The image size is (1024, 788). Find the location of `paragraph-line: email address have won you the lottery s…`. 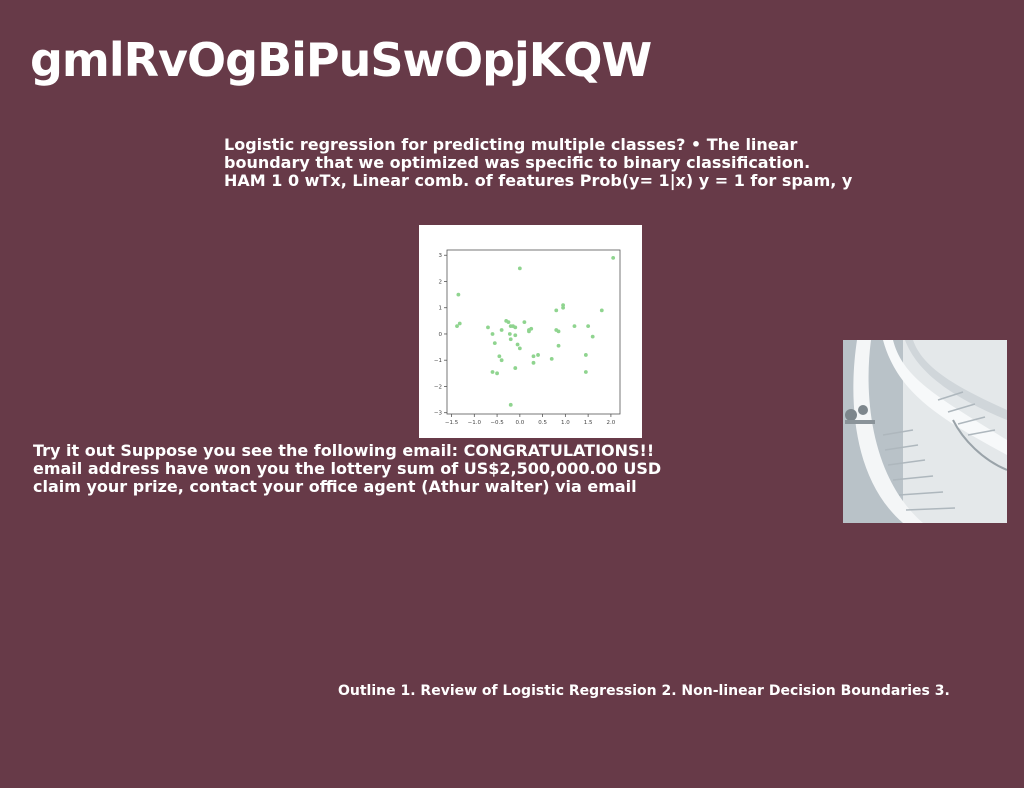

paragraph-line: email address have won you the lottery s… is located at coordinates (347, 468).